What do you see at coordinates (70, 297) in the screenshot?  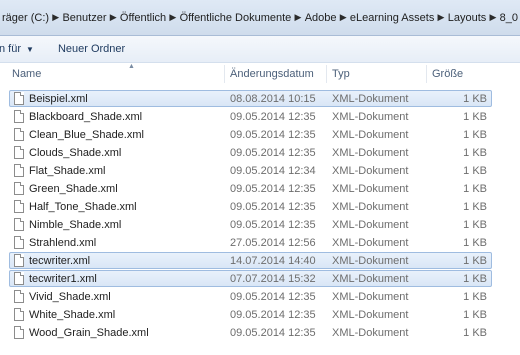 I see `file-name: Vivid_Shade.xml` at bounding box center [70, 297].